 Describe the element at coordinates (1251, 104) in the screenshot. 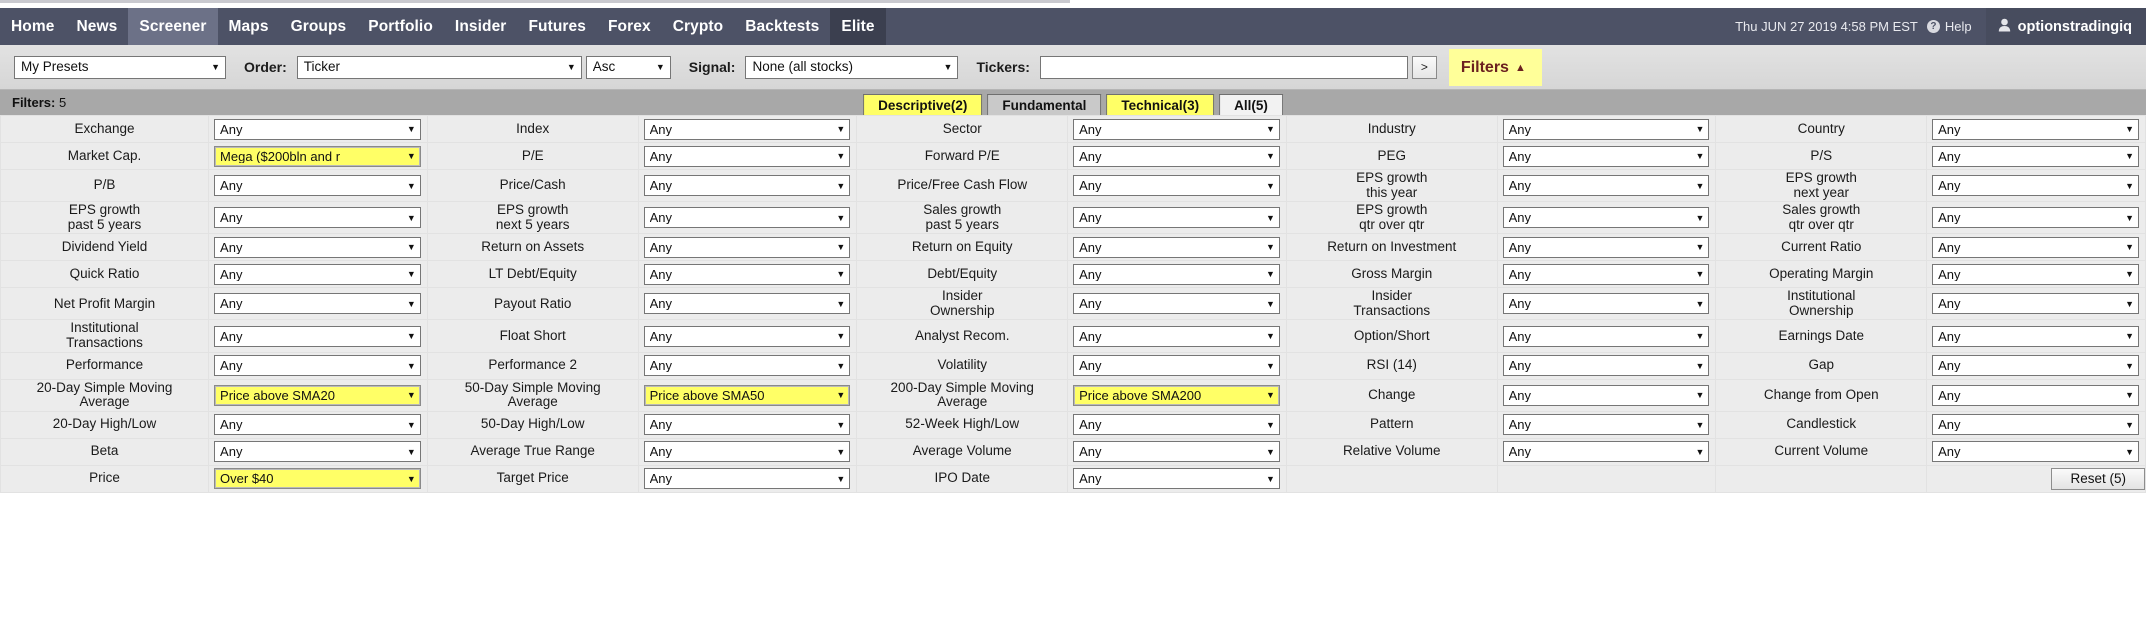

I see `tab-all: All(5)` at that location.